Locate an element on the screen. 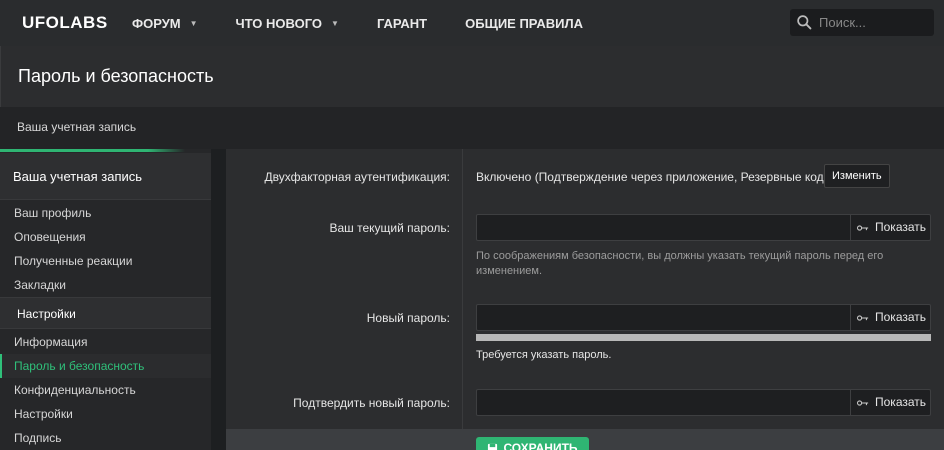 This screenshot has height=450, width=944. two-factor-label: Двухфакторная аутентификация: is located at coordinates (357, 177).